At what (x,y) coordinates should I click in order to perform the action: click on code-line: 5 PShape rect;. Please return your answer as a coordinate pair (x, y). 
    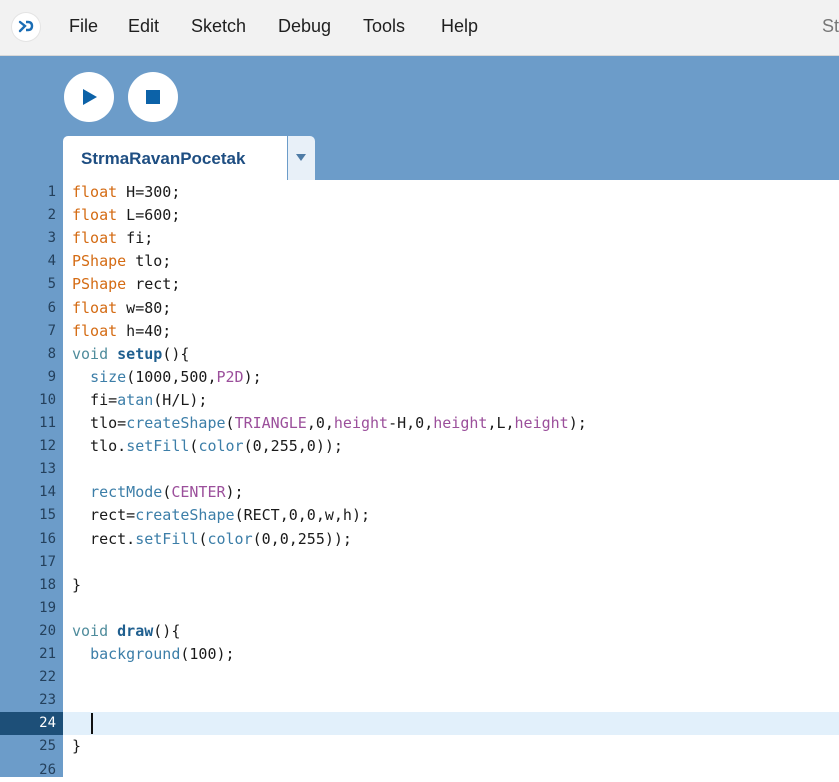
    Looking at the image, I should click on (419, 284).